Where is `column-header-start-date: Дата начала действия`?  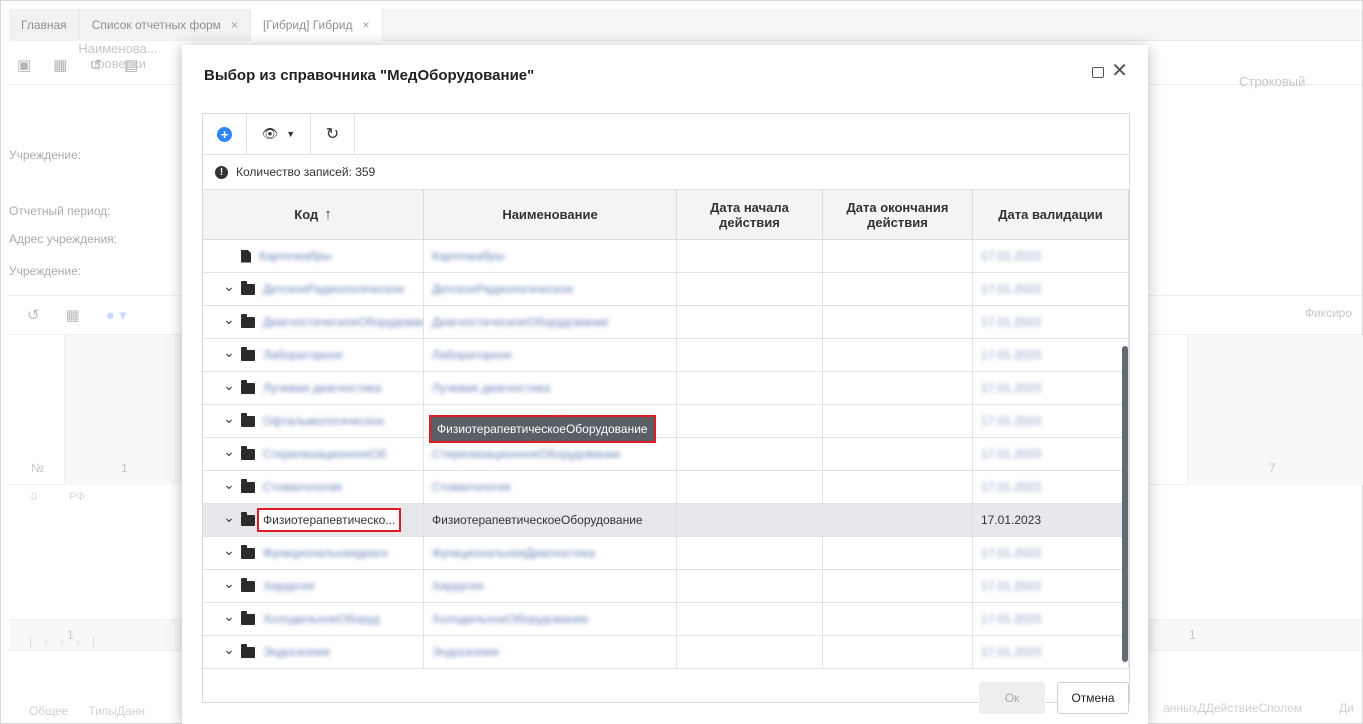
column-header-start-date: Дата начала действия is located at coordinates (750, 214).